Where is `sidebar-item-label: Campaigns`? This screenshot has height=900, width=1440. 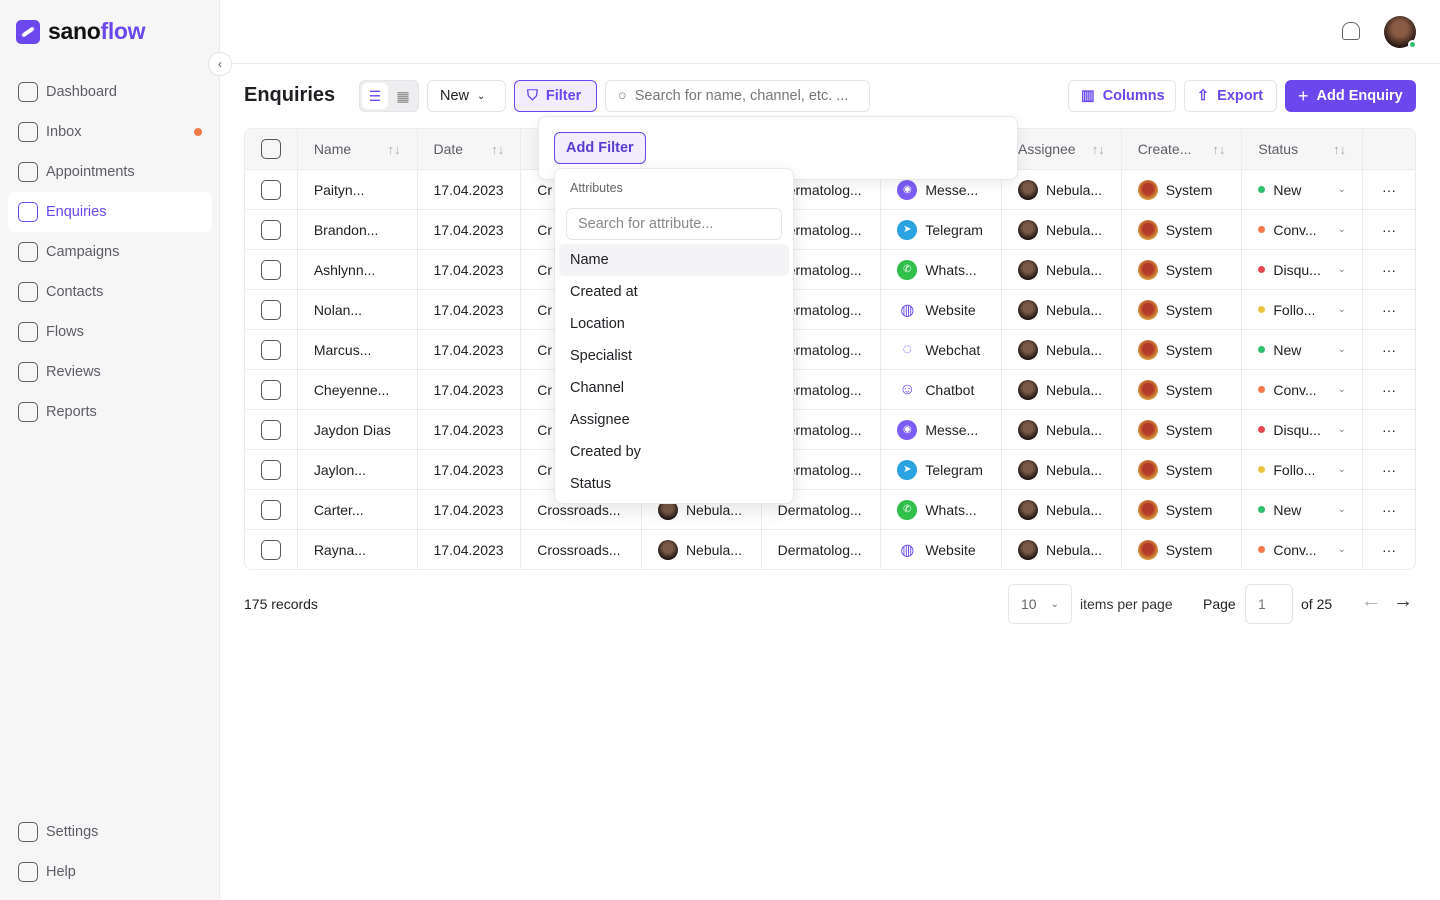 sidebar-item-label: Campaigns is located at coordinates (83, 252).